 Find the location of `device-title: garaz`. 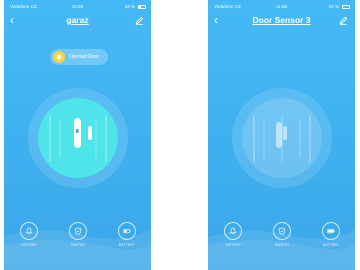

device-title: garaz is located at coordinates (77, 20).